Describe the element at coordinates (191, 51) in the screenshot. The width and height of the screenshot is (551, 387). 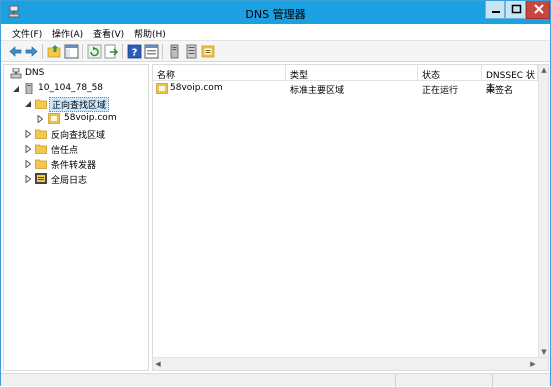
I see `server-list-icon` at that location.